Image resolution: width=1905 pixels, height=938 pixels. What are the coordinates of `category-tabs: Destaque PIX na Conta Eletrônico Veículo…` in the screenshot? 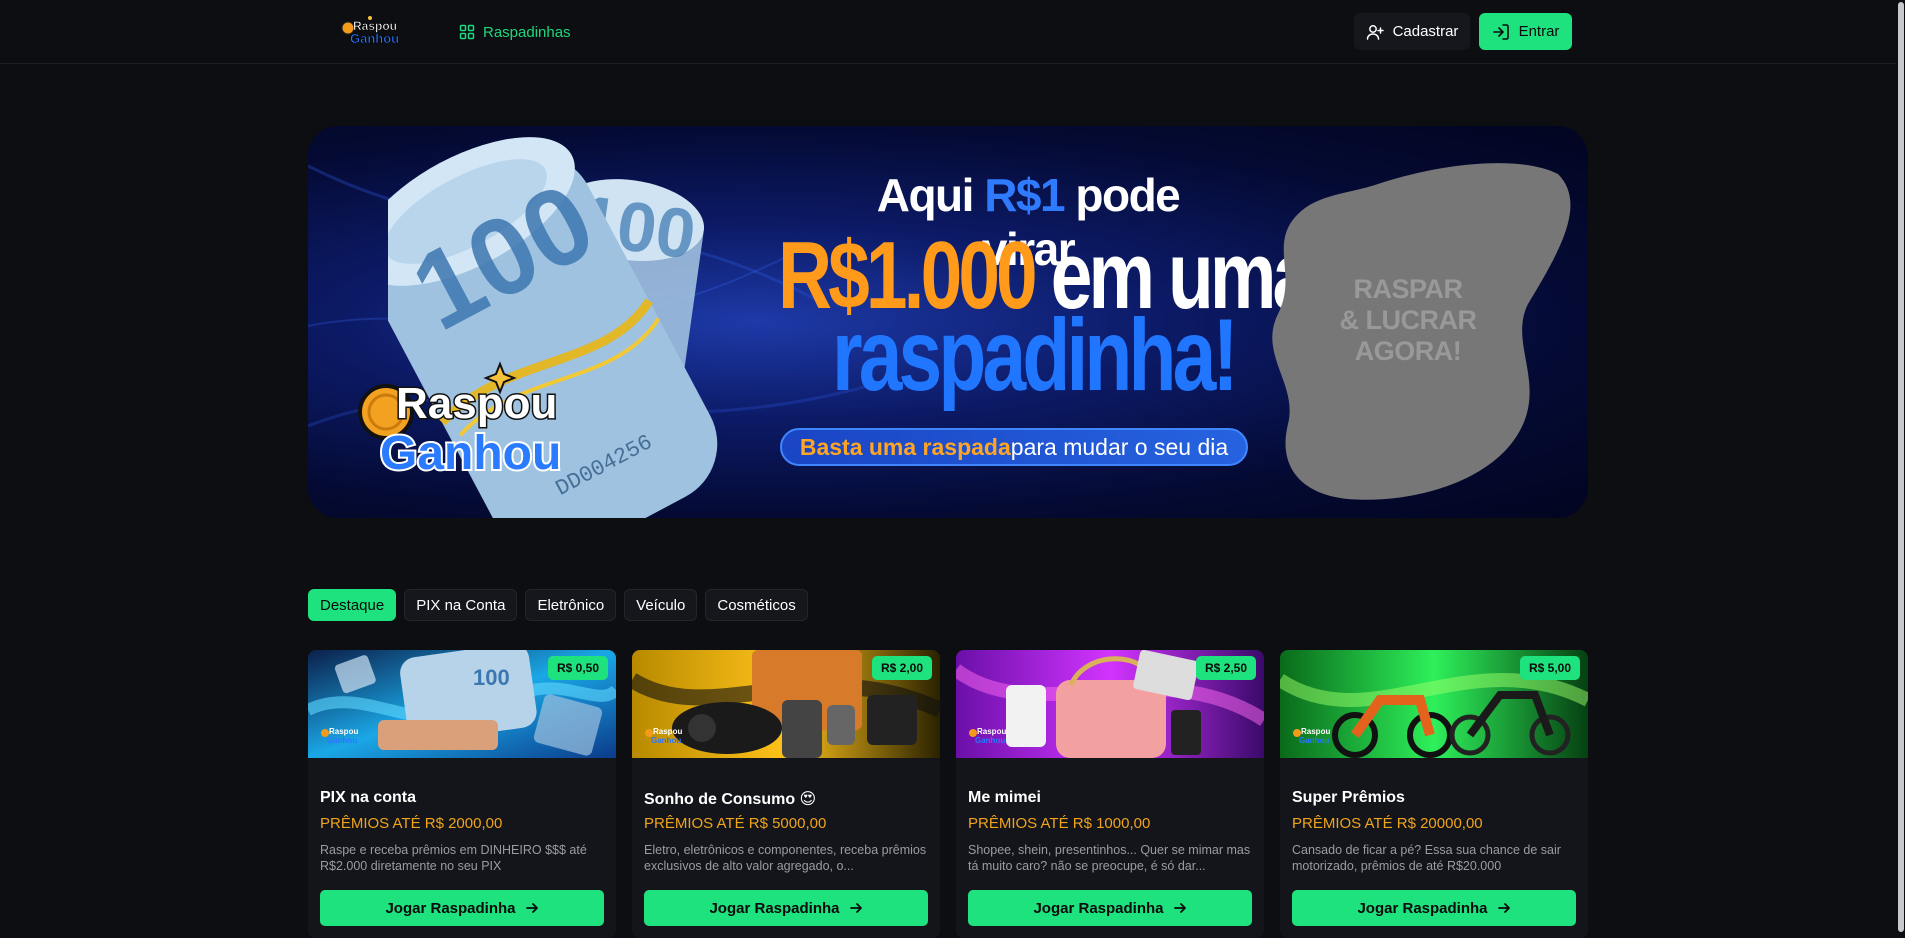 It's located at (558, 605).